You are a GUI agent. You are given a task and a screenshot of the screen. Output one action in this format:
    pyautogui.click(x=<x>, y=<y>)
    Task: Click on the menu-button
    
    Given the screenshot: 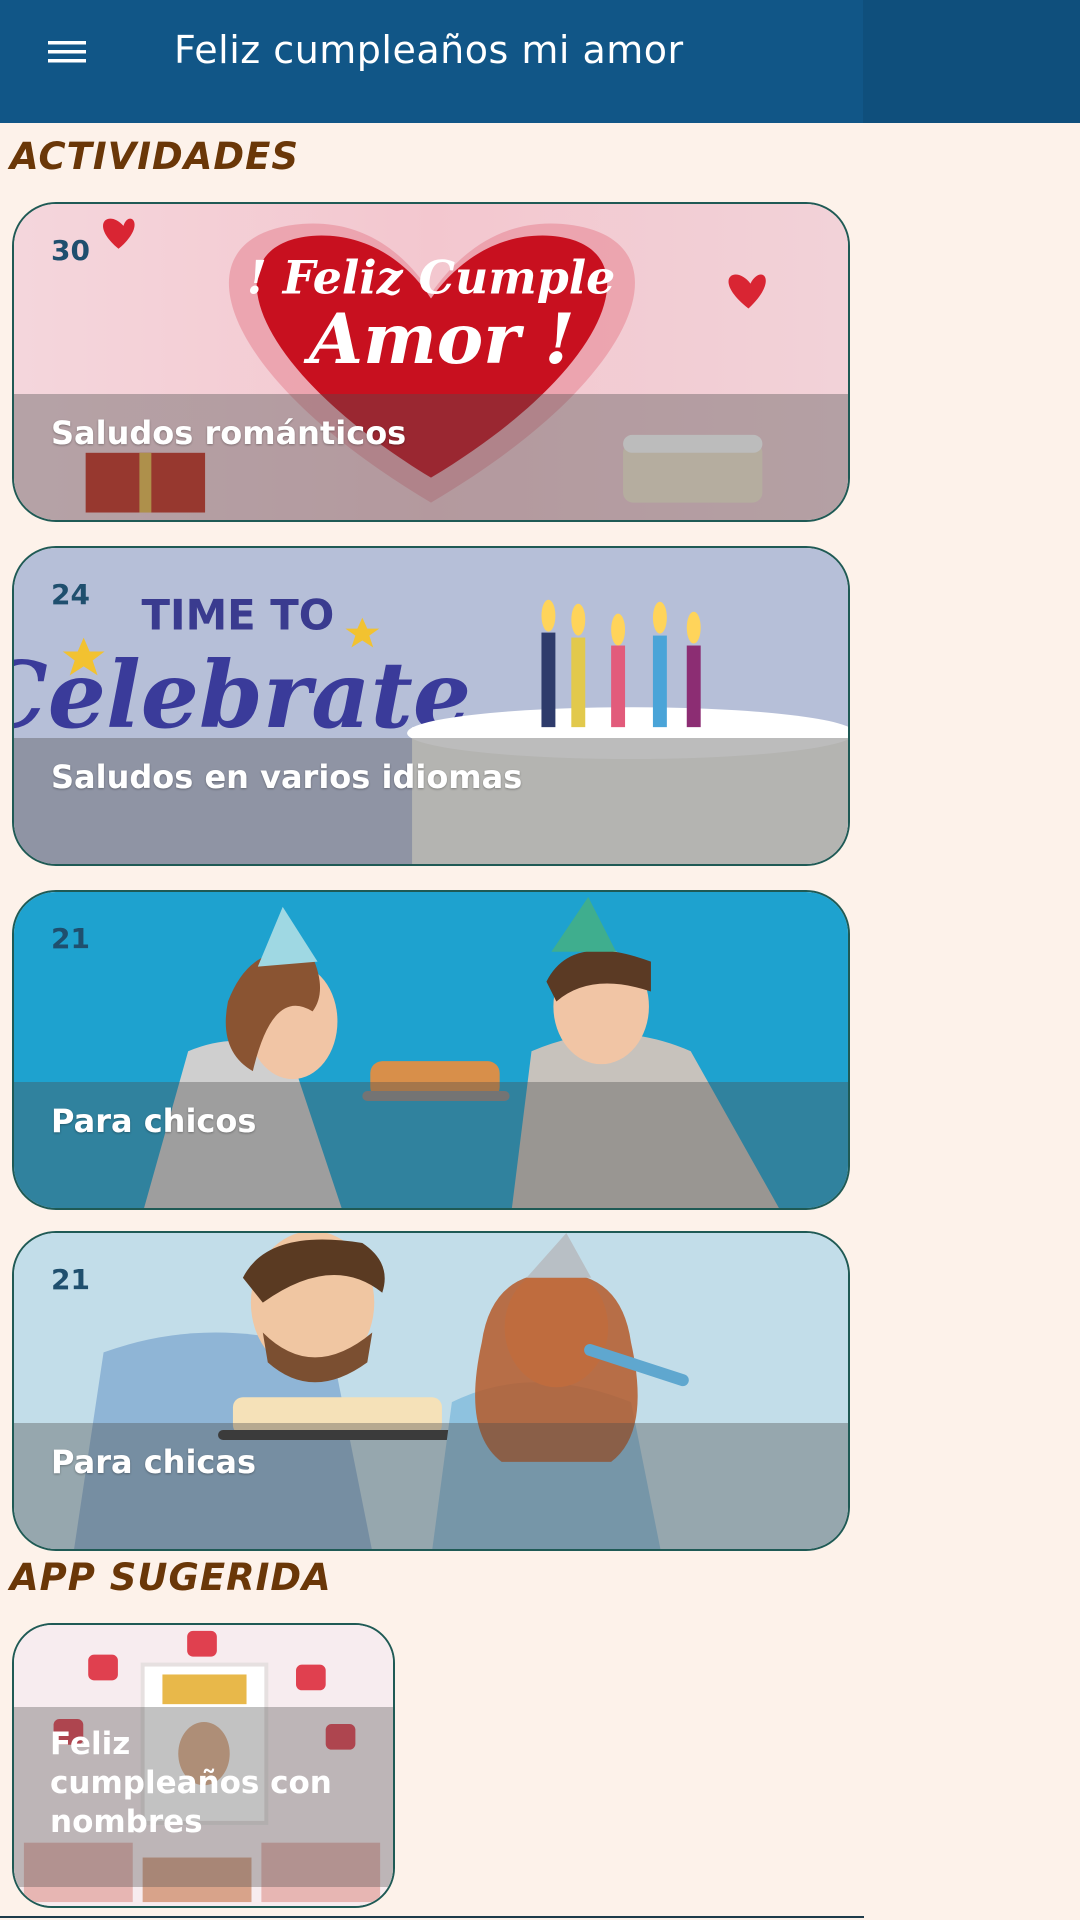 What is the action you would take?
    pyautogui.click(x=67, y=52)
    